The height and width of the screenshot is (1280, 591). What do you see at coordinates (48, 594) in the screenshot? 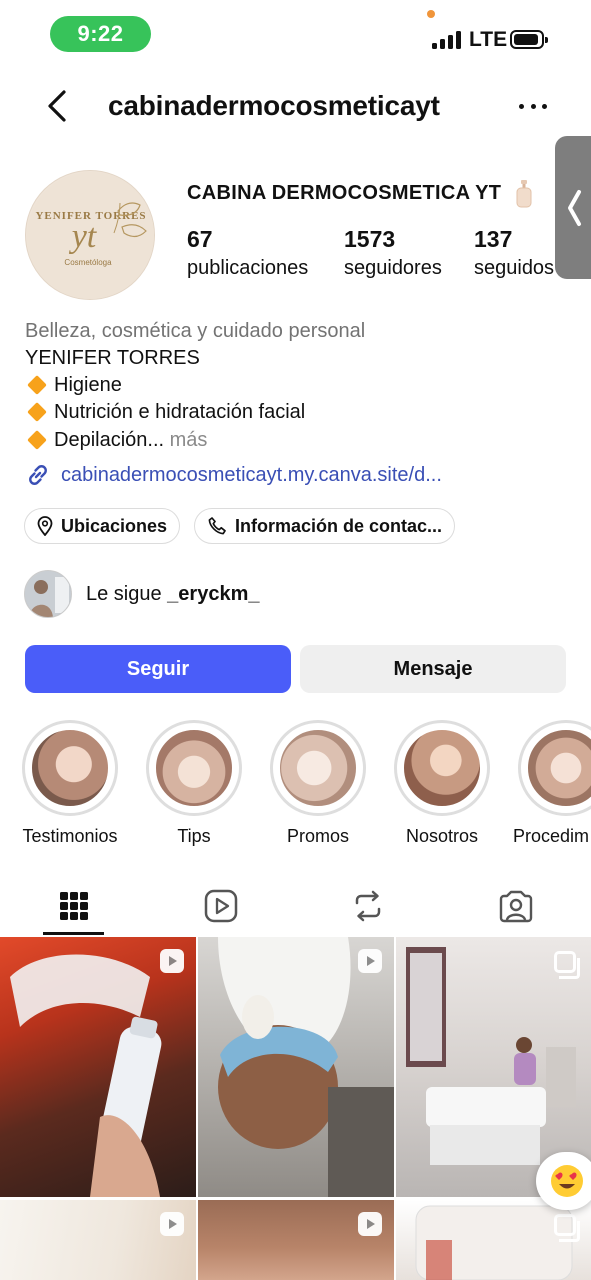
I see `follower-avatar` at bounding box center [48, 594].